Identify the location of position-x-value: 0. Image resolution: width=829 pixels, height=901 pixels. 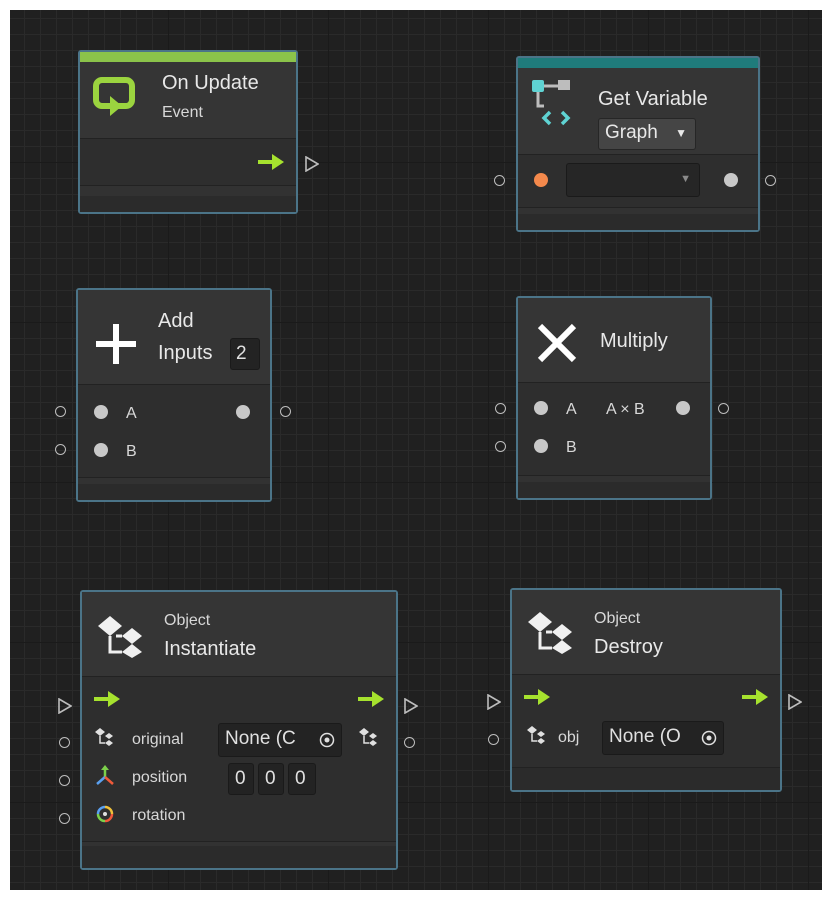
(240, 778).